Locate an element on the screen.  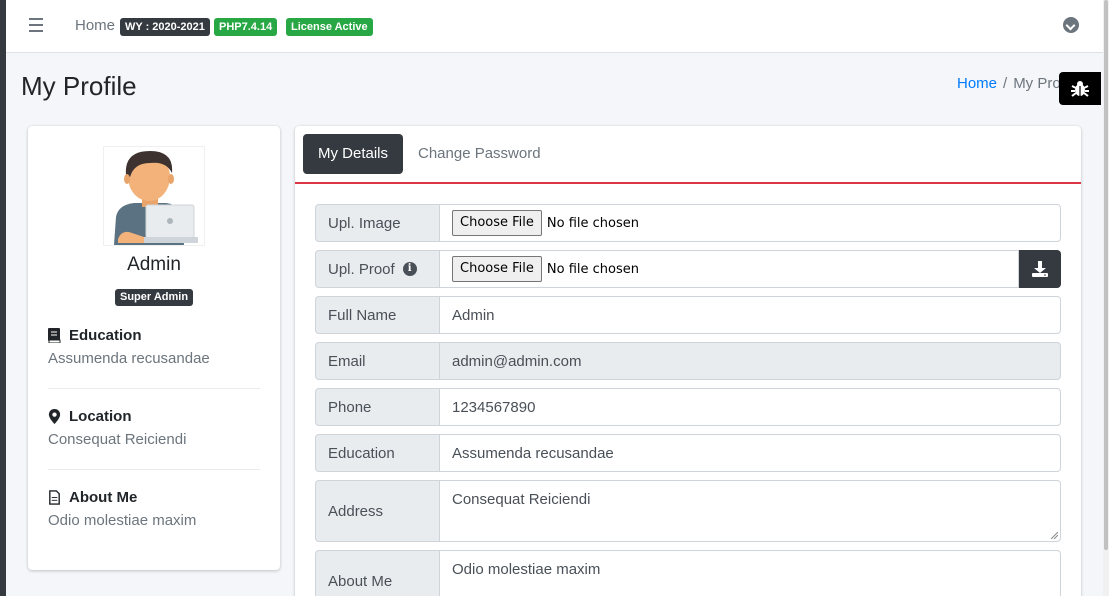
tab-bar: My Details Change Password is located at coordinates (688, 155).